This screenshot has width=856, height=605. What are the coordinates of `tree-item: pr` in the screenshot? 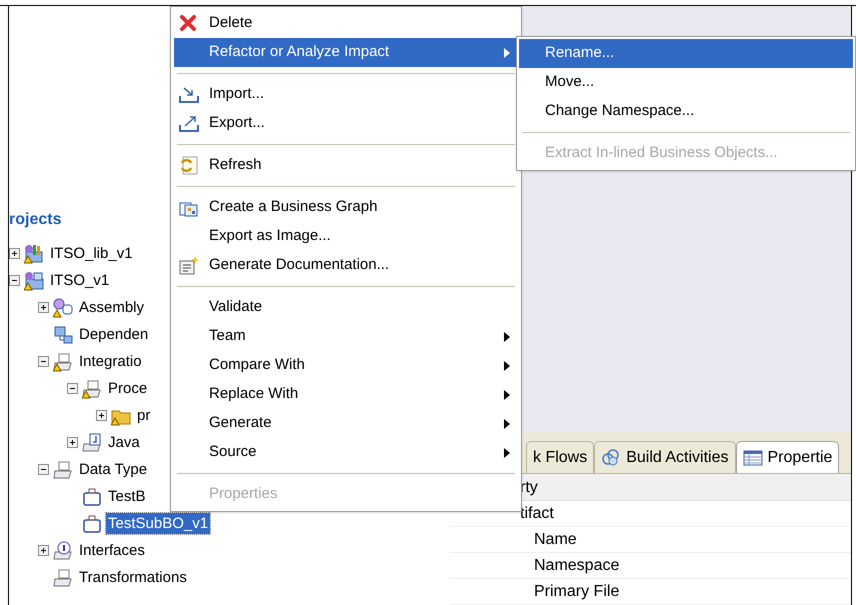 It's located at (143, 415).